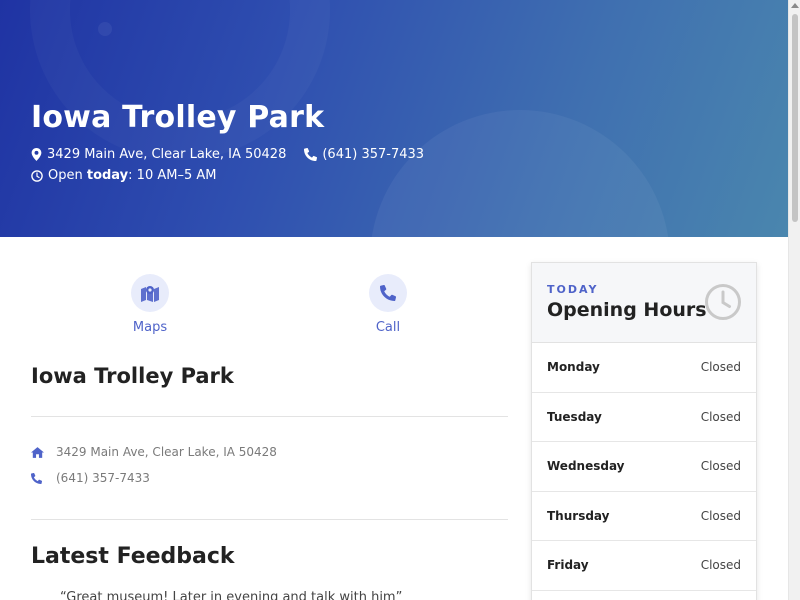  I want to click on map-icon, so click(150, 294).